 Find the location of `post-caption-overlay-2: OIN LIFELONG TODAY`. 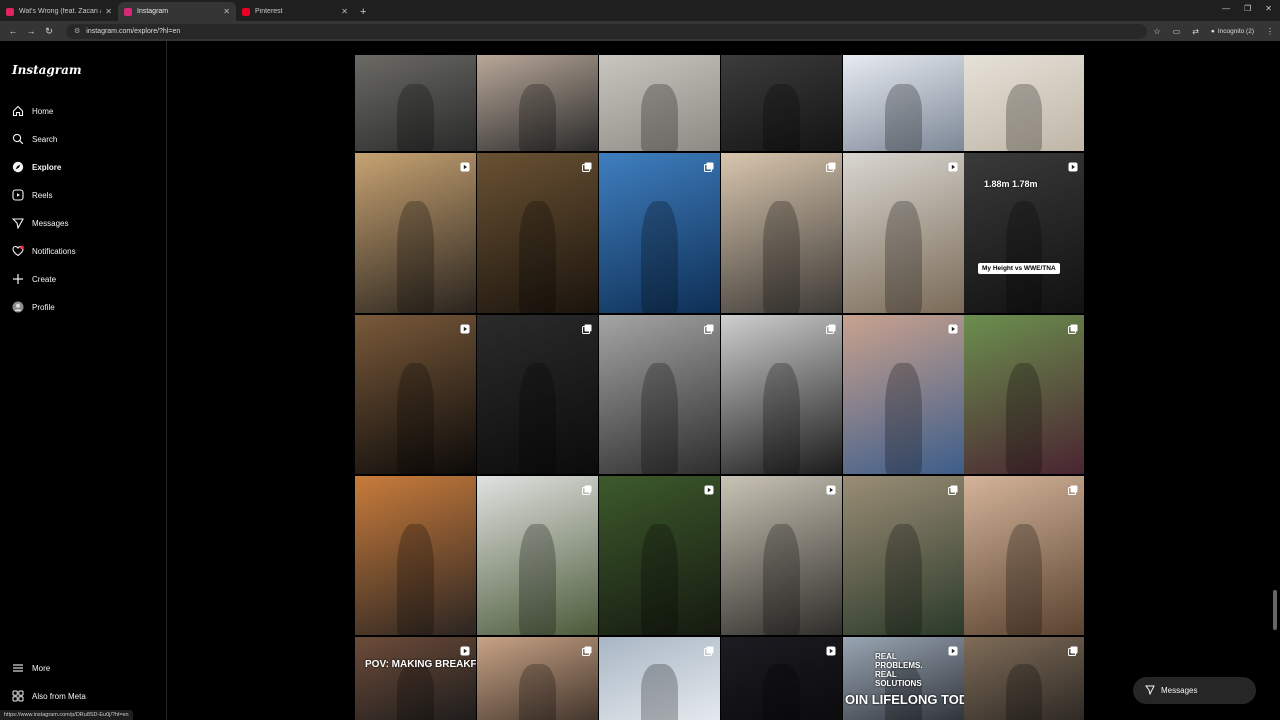

post-caption-overlay-2: OIN LIFELONG TODAY is located at coordinates (904, 699).